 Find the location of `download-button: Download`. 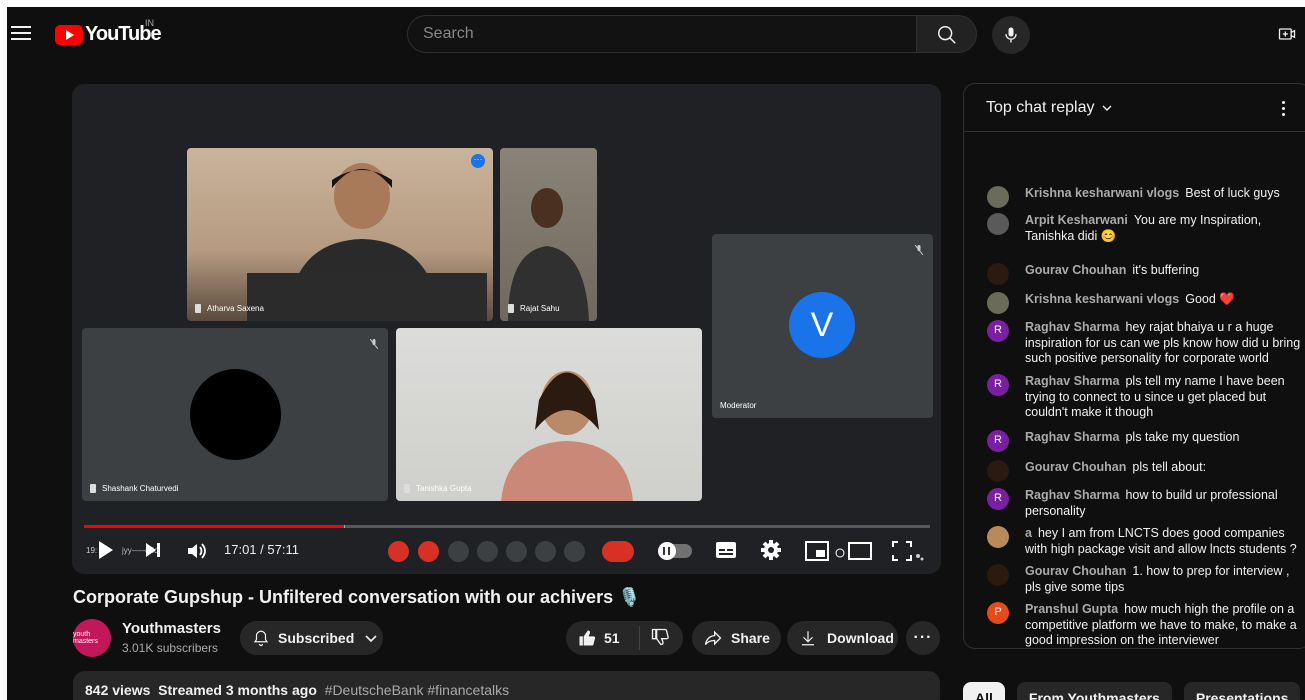

download-button: Download is located at coordinates (842, 638).